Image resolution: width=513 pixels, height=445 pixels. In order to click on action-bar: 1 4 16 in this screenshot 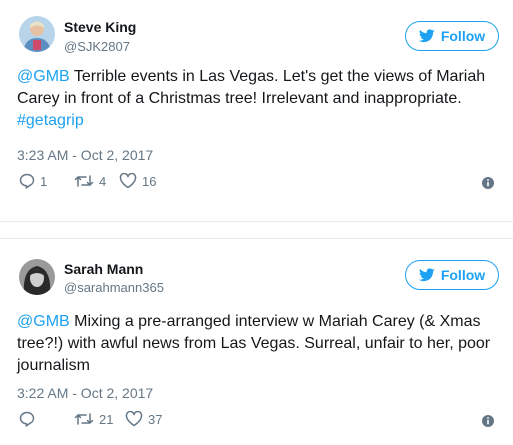, I will do `click(257, 183)`.